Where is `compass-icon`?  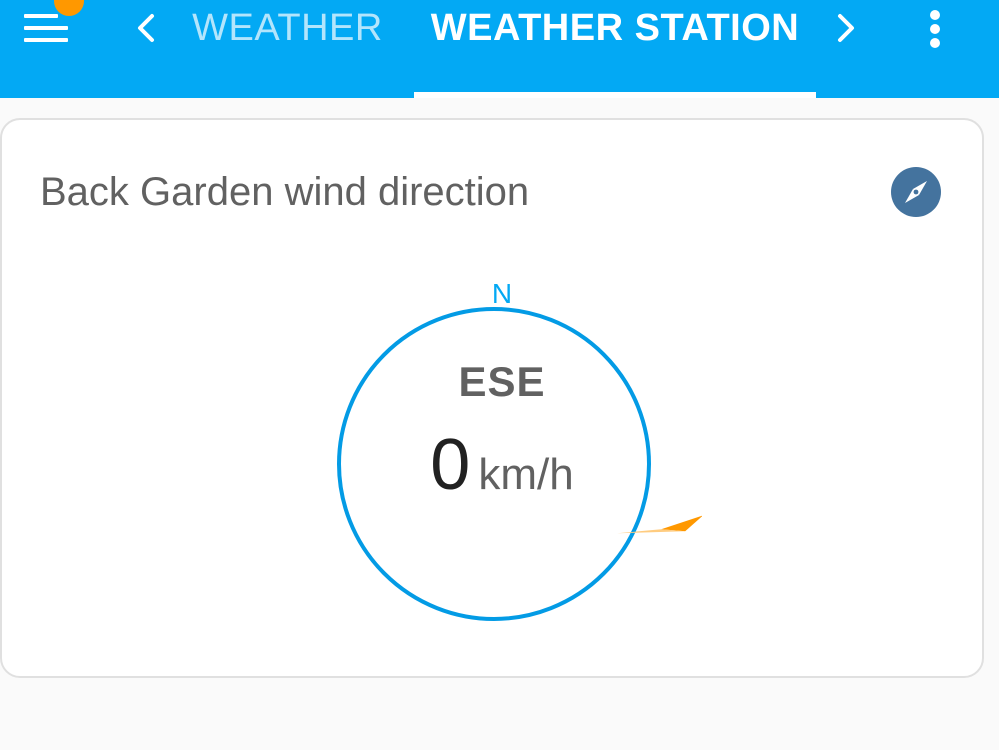
compass-icon is located at coordinates (916, 192).